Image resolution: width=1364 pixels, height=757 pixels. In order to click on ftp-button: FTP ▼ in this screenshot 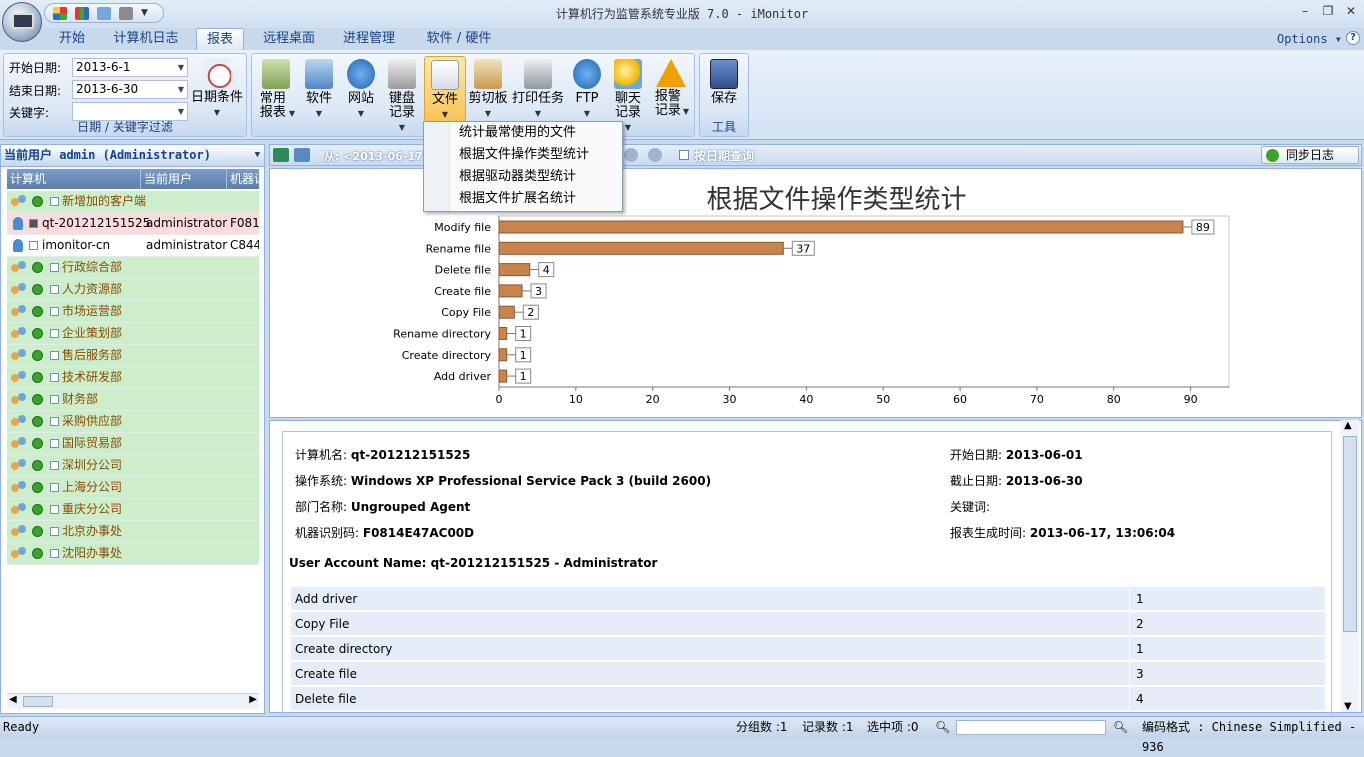, I will do `click(587, 90)`.